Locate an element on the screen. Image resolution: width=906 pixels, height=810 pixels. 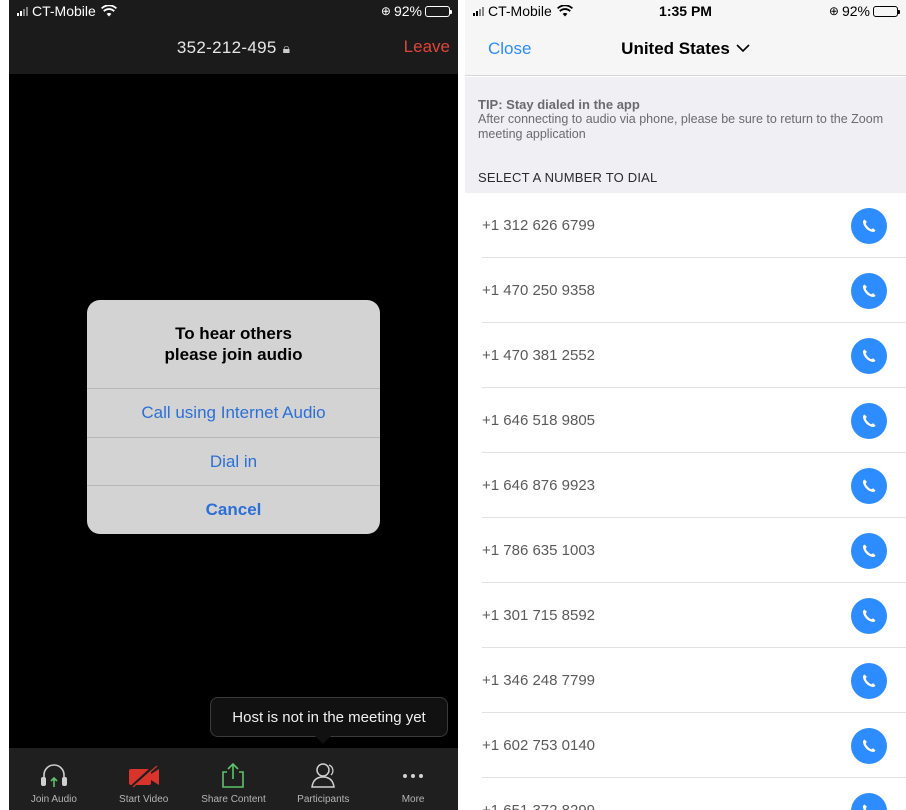
dialog-title: To hear others please join audio is located at coordinates (233, 344).